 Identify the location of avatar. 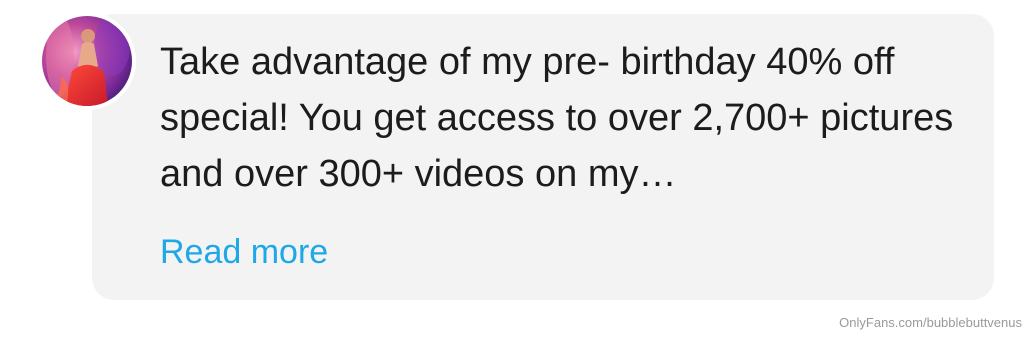
(87, 61).